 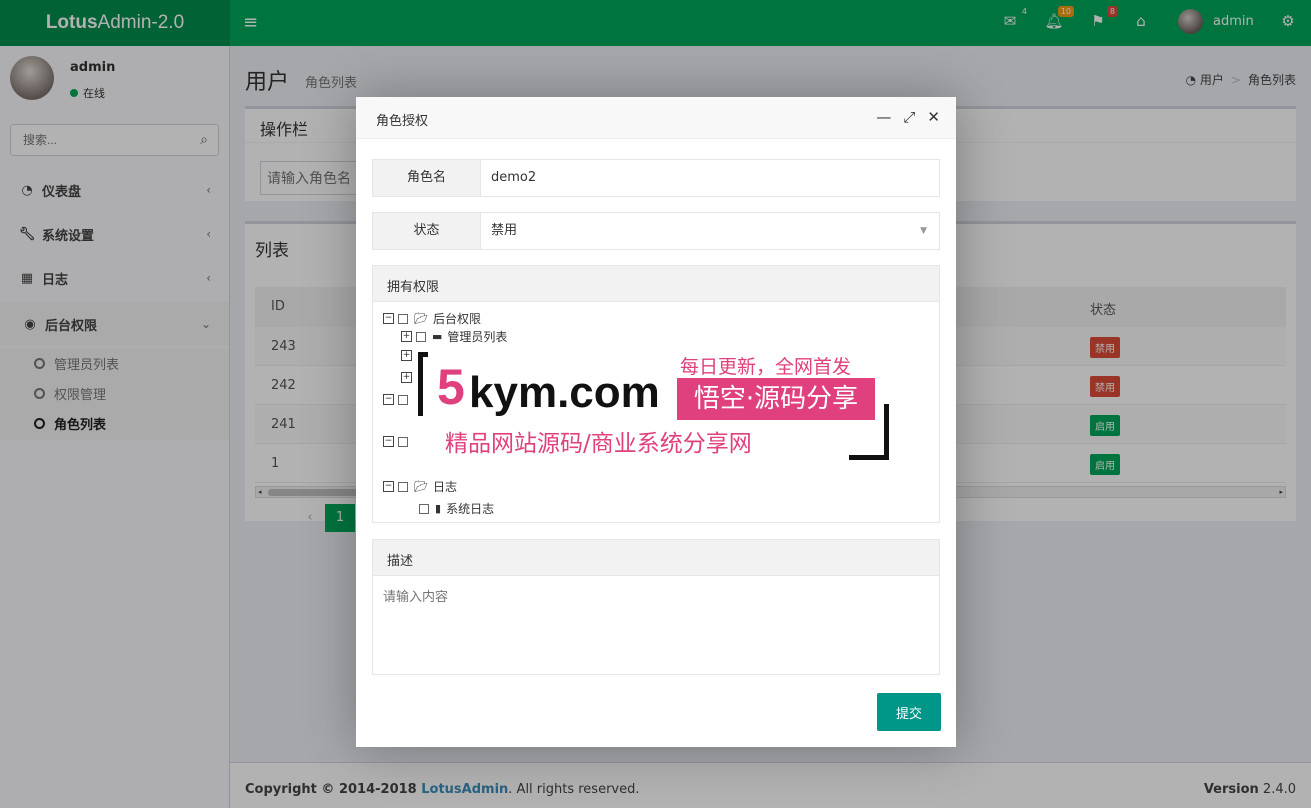 I want to click on role-name-row: 角色名 demo2, so click(x=656, y=178).